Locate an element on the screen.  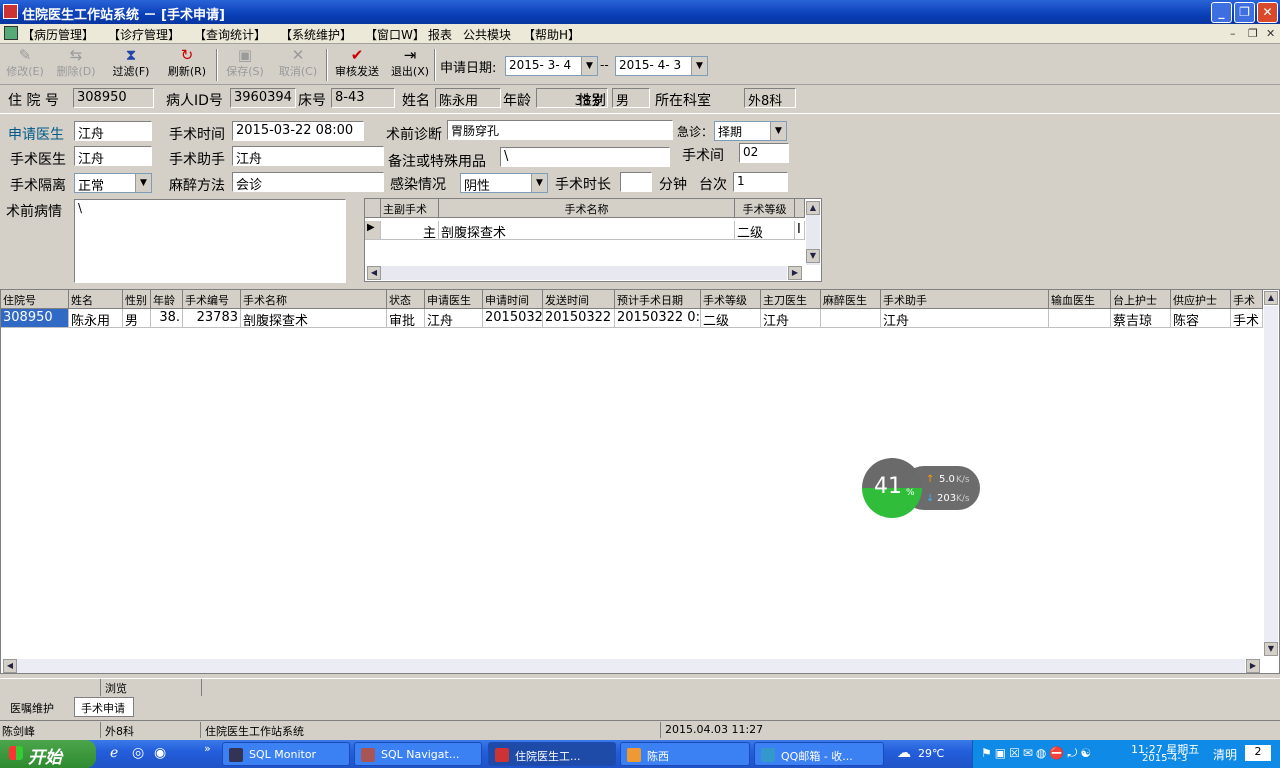
table-cell: 陈容 is located at coordinates (1201, 318).